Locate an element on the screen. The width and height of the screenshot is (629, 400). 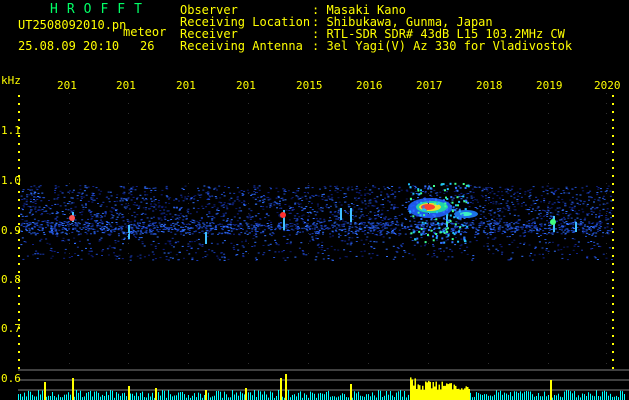
antenna-value: : 3el Yagi(V) Az 330 for Vladivostok is located at coordinates (442, 46).